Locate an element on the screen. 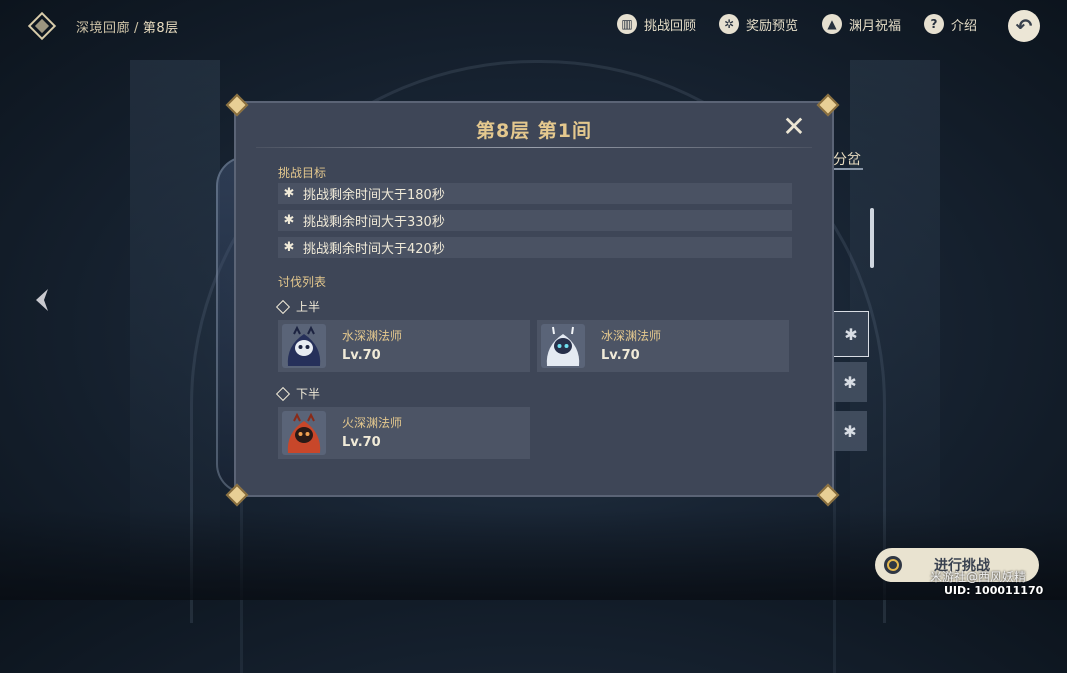 This screenshot has width=1067, height=673. uid-label: UID: 100011170 is located at coordinates (994, 590).